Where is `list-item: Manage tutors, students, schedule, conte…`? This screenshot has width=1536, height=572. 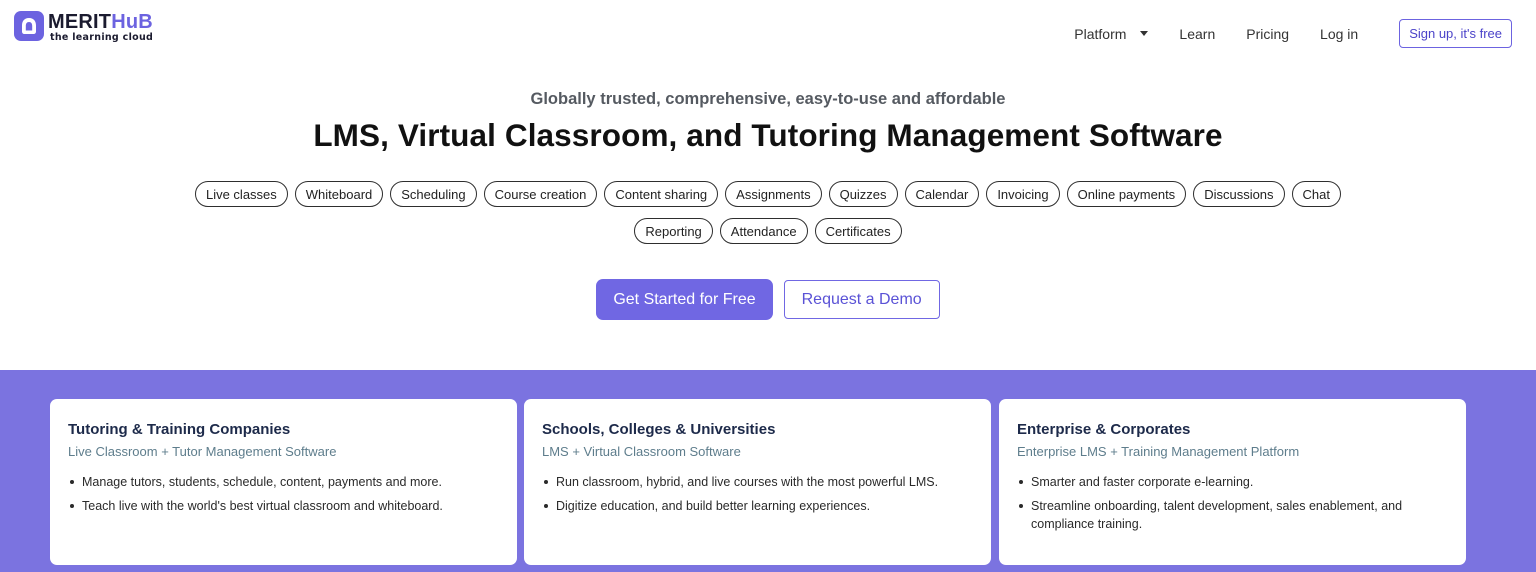
list-item: Manage tutors, students, schedule, conte… is located at coordinates (283, 482).